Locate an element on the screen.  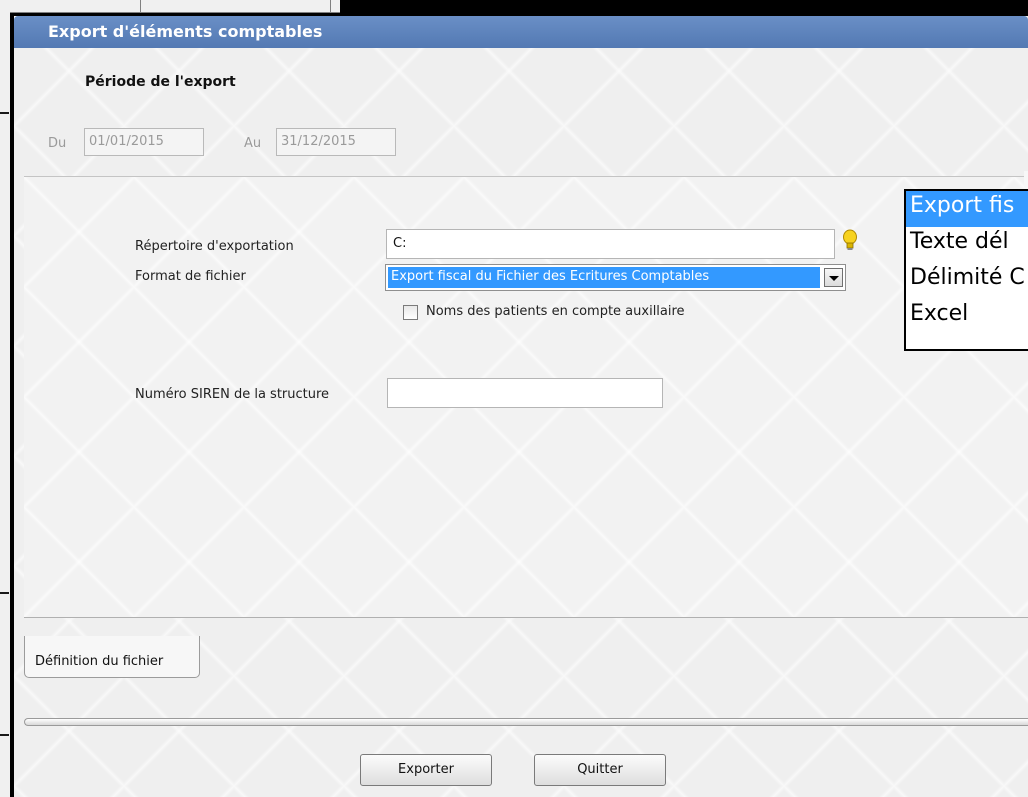
siren-input is located at coordinates (525, 393).